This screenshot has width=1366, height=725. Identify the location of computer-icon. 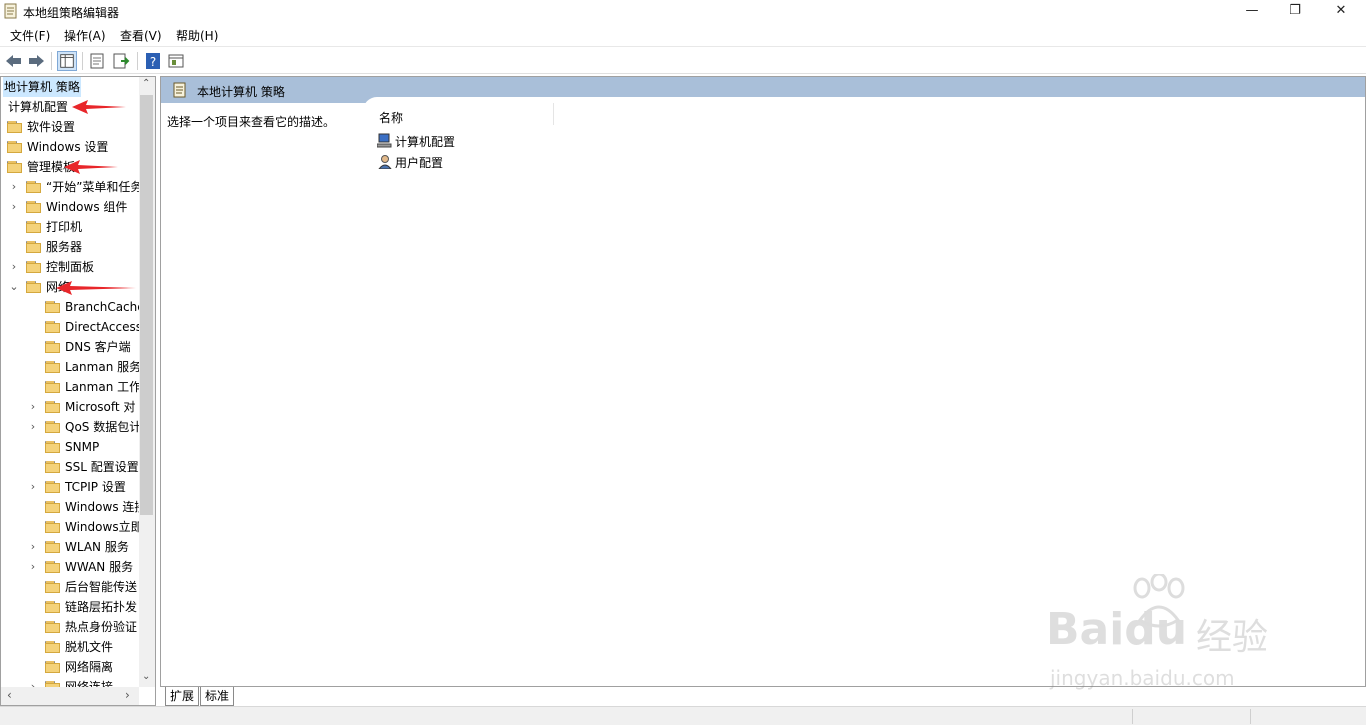
(384, 140).